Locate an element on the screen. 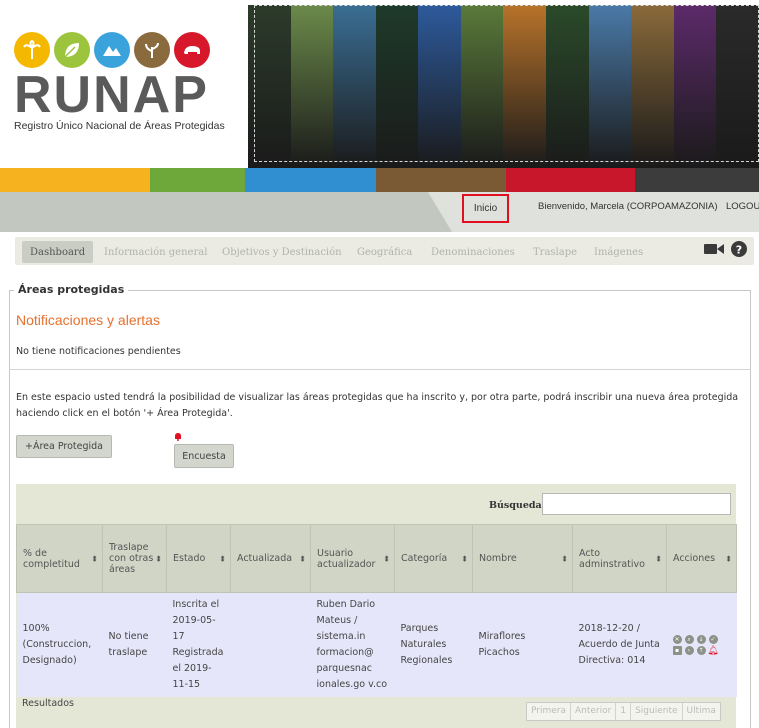  col-acto: Acto adminstrativo ⬍ is located at coordinates (619, 558).